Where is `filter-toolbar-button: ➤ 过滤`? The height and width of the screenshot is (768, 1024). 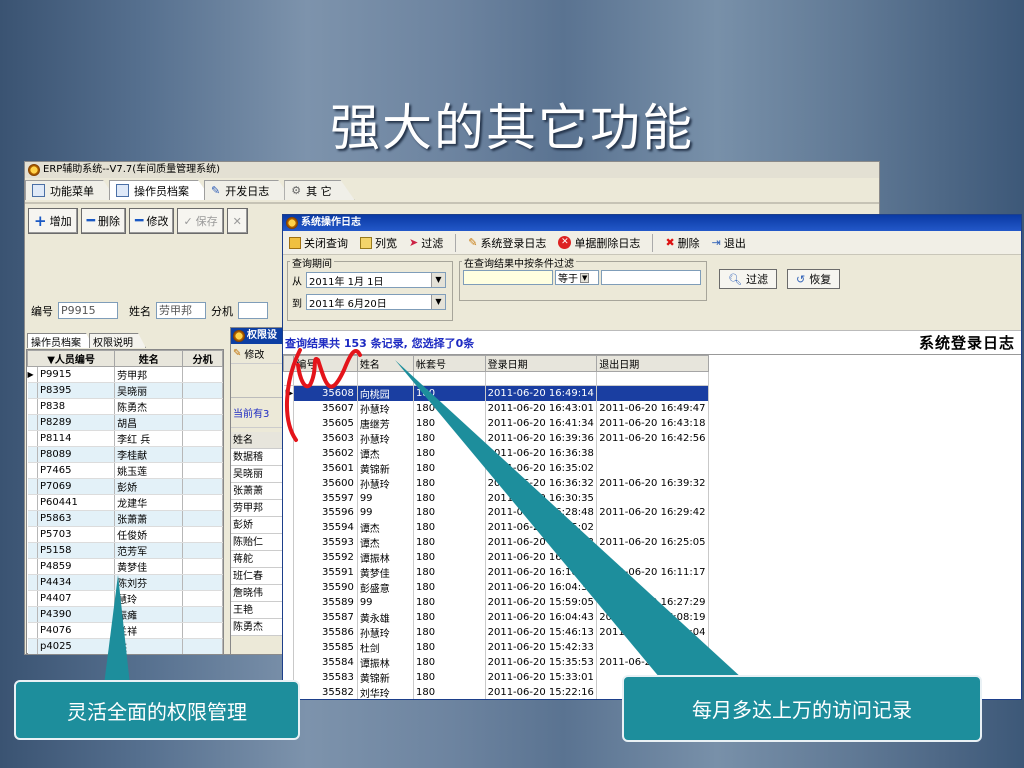 filter-toolbar-button: ➤ 过滤 is located at coordinates (426, 243).